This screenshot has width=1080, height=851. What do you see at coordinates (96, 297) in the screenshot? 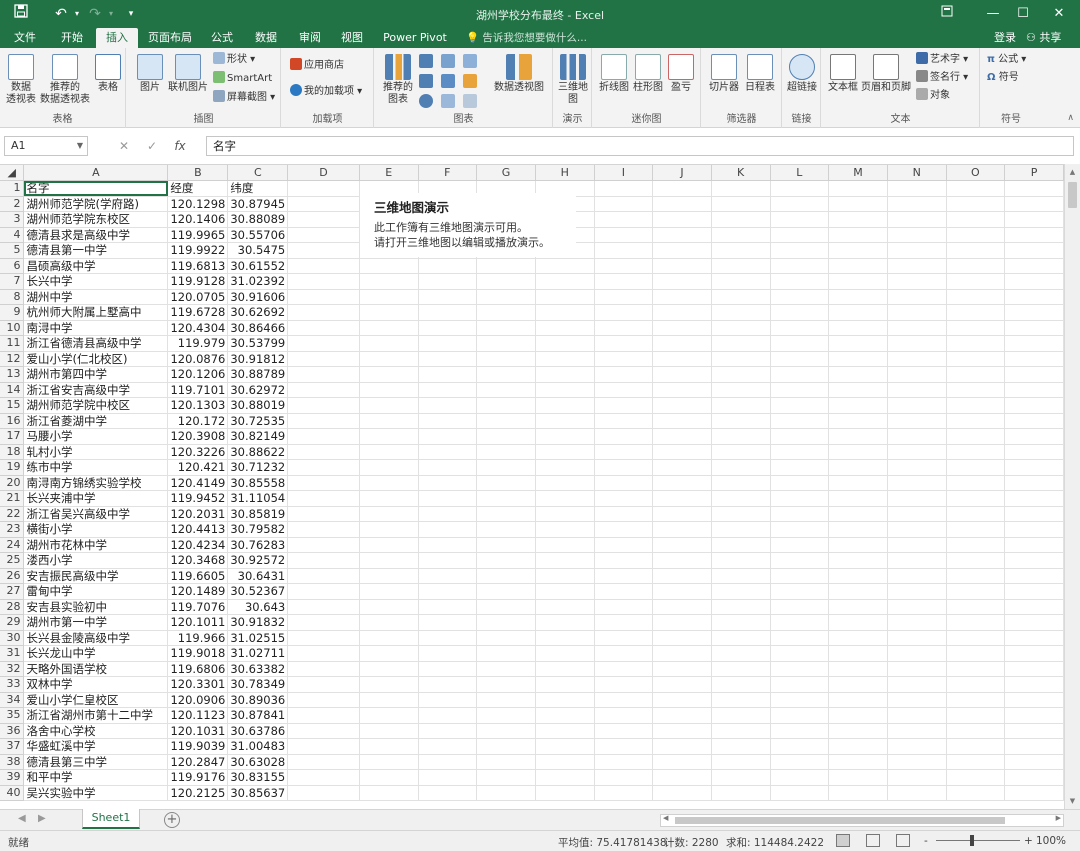
I see `school-name-cell: 湖州中学` at bounding box center [96, 297].